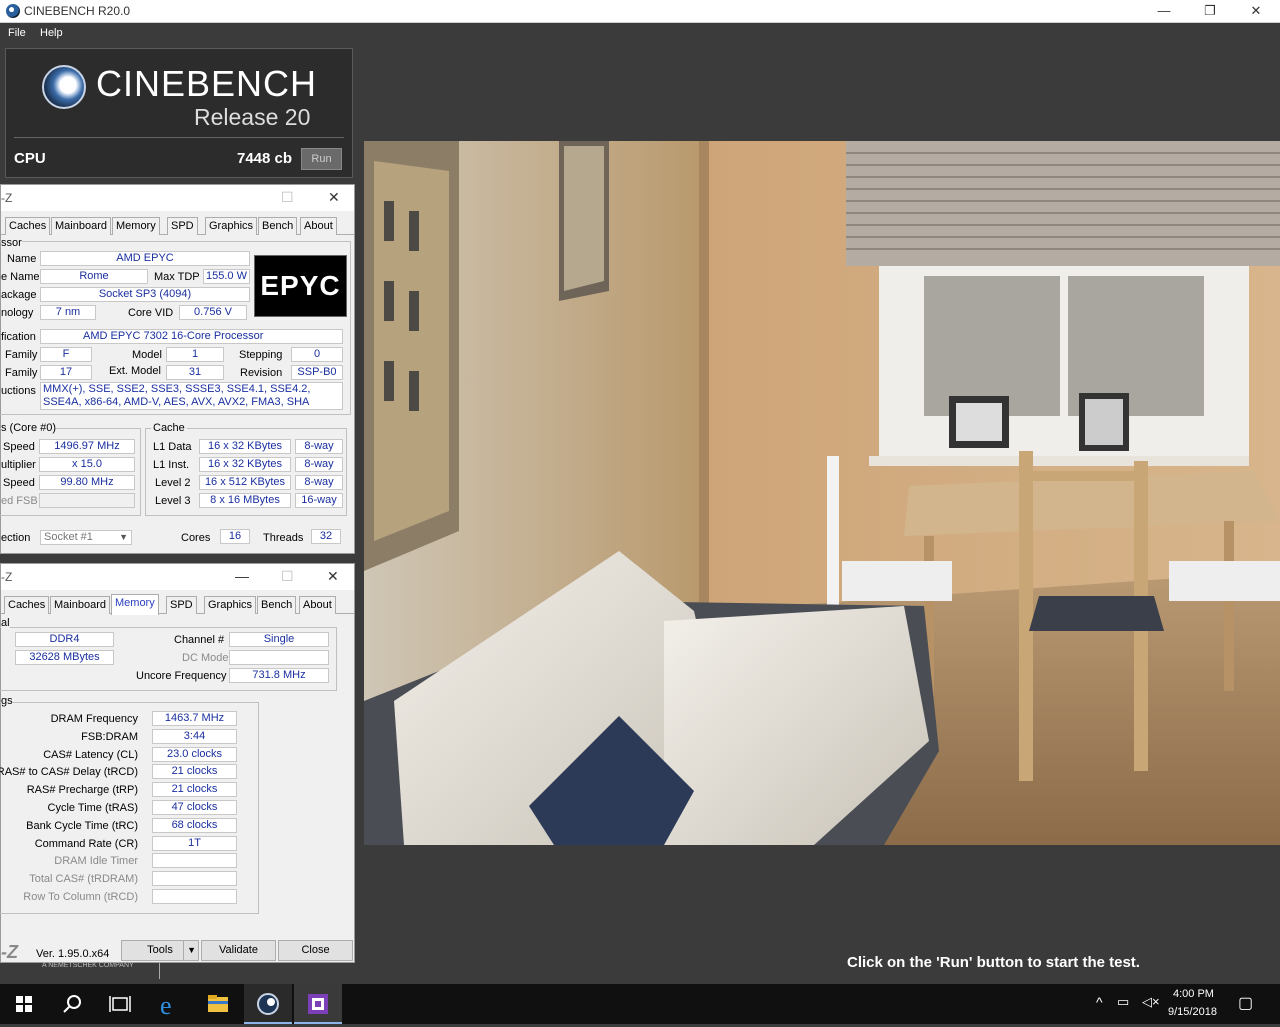  Describe the element at coordinates (194, 789) in the screenshot. I see `timing-value: 21 clocks` at that location.